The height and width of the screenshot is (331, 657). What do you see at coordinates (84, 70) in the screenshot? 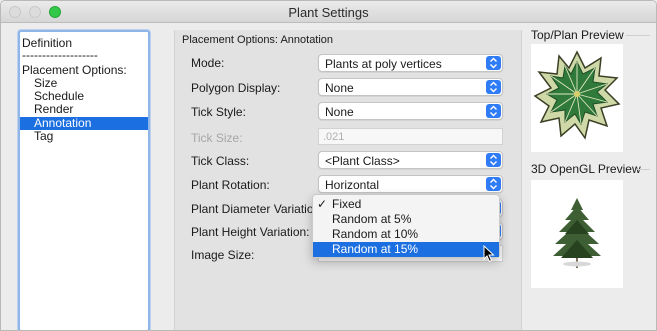
I see `list-item-placement-options: Placement Options:` at bounding box center [84, 70].